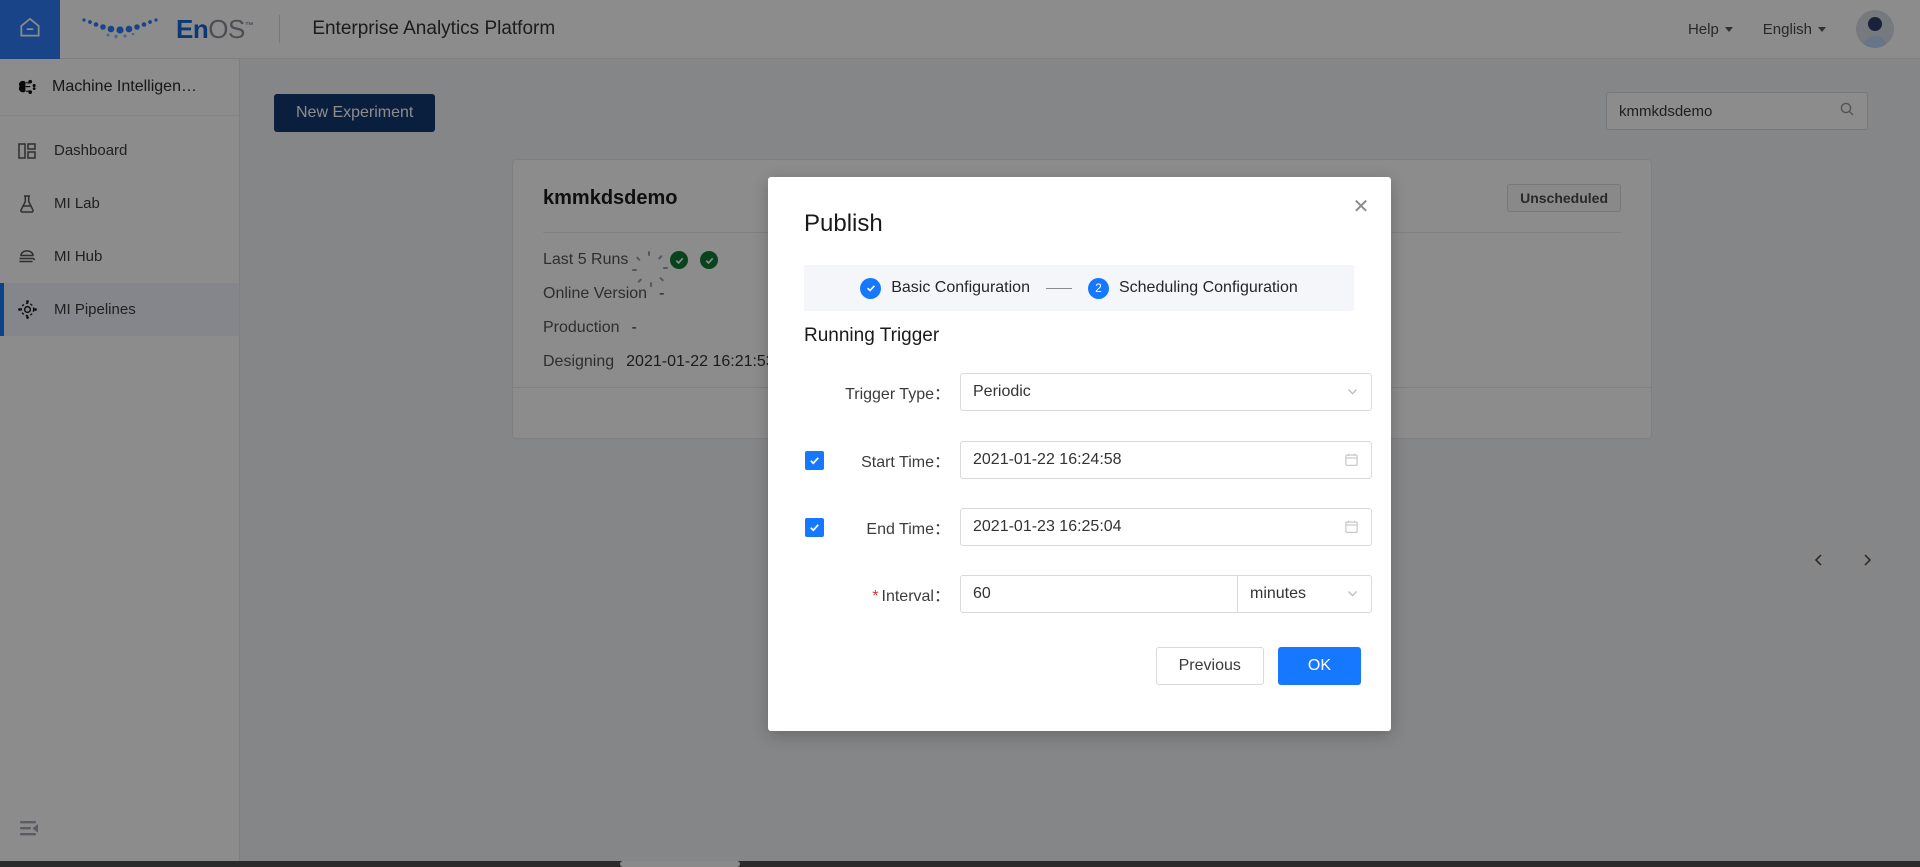 The height and width of the screenshot is (867, 1920). I want to click on step-connector, so click(1058, 288).